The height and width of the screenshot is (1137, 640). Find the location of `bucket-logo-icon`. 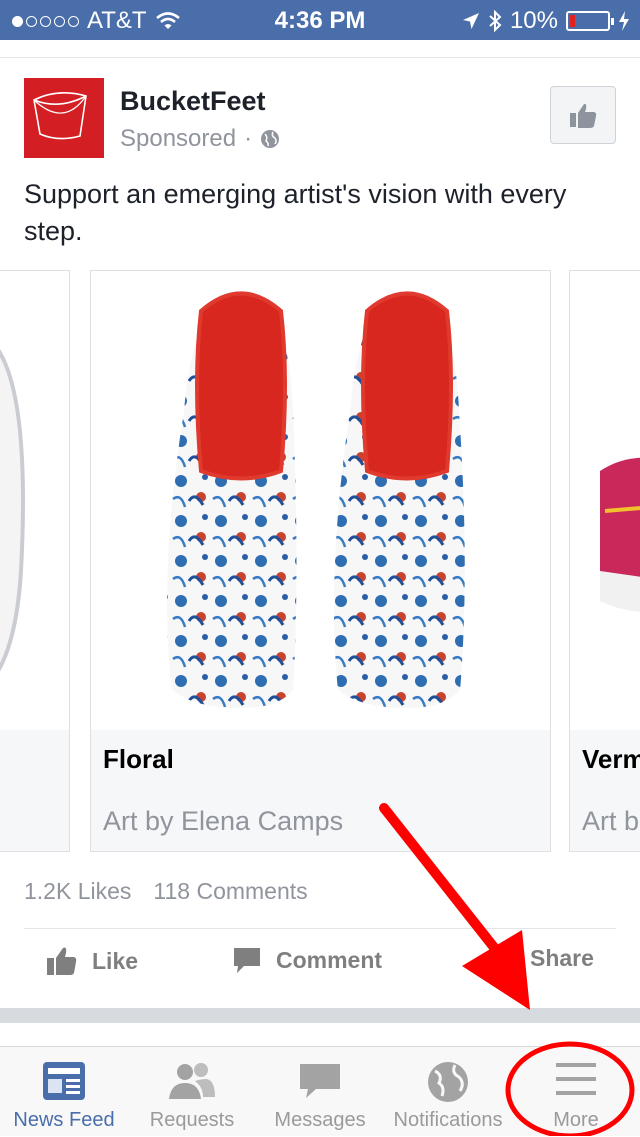

bucket-logo-icon is located at coordinates (60, 116).